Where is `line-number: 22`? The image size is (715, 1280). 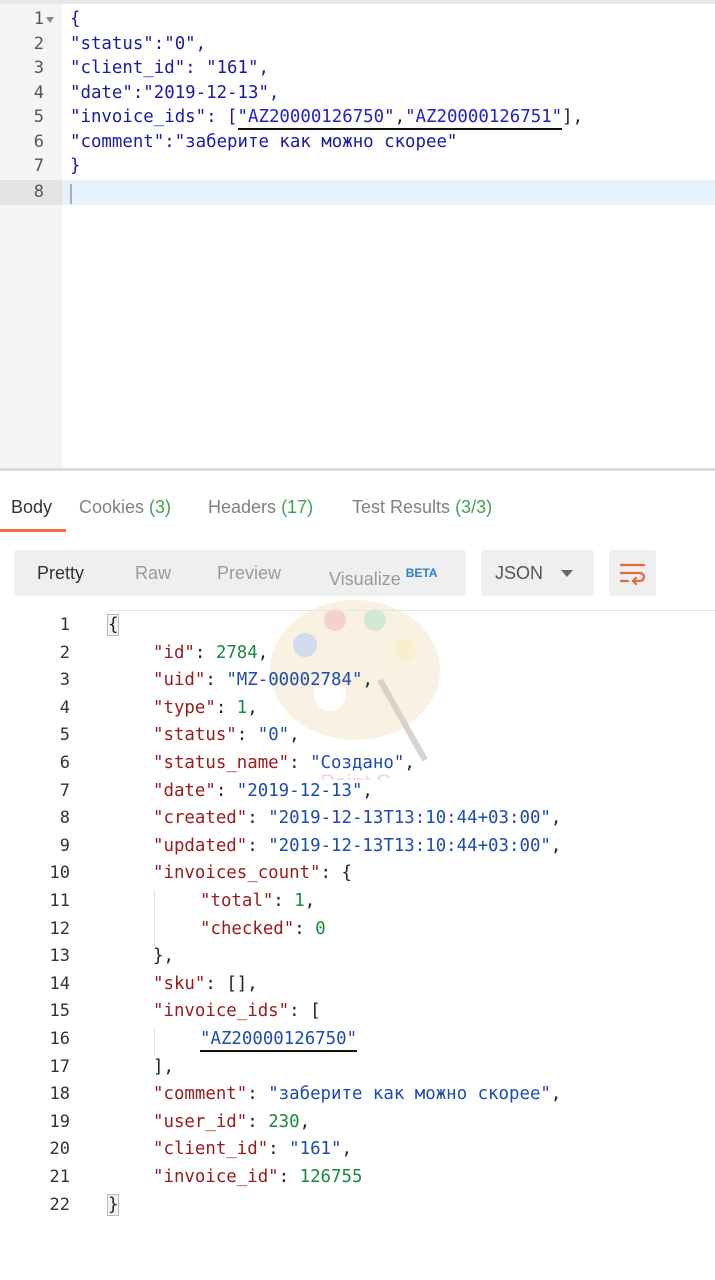 line-number: 22 is located at coordinates (59, 1204).